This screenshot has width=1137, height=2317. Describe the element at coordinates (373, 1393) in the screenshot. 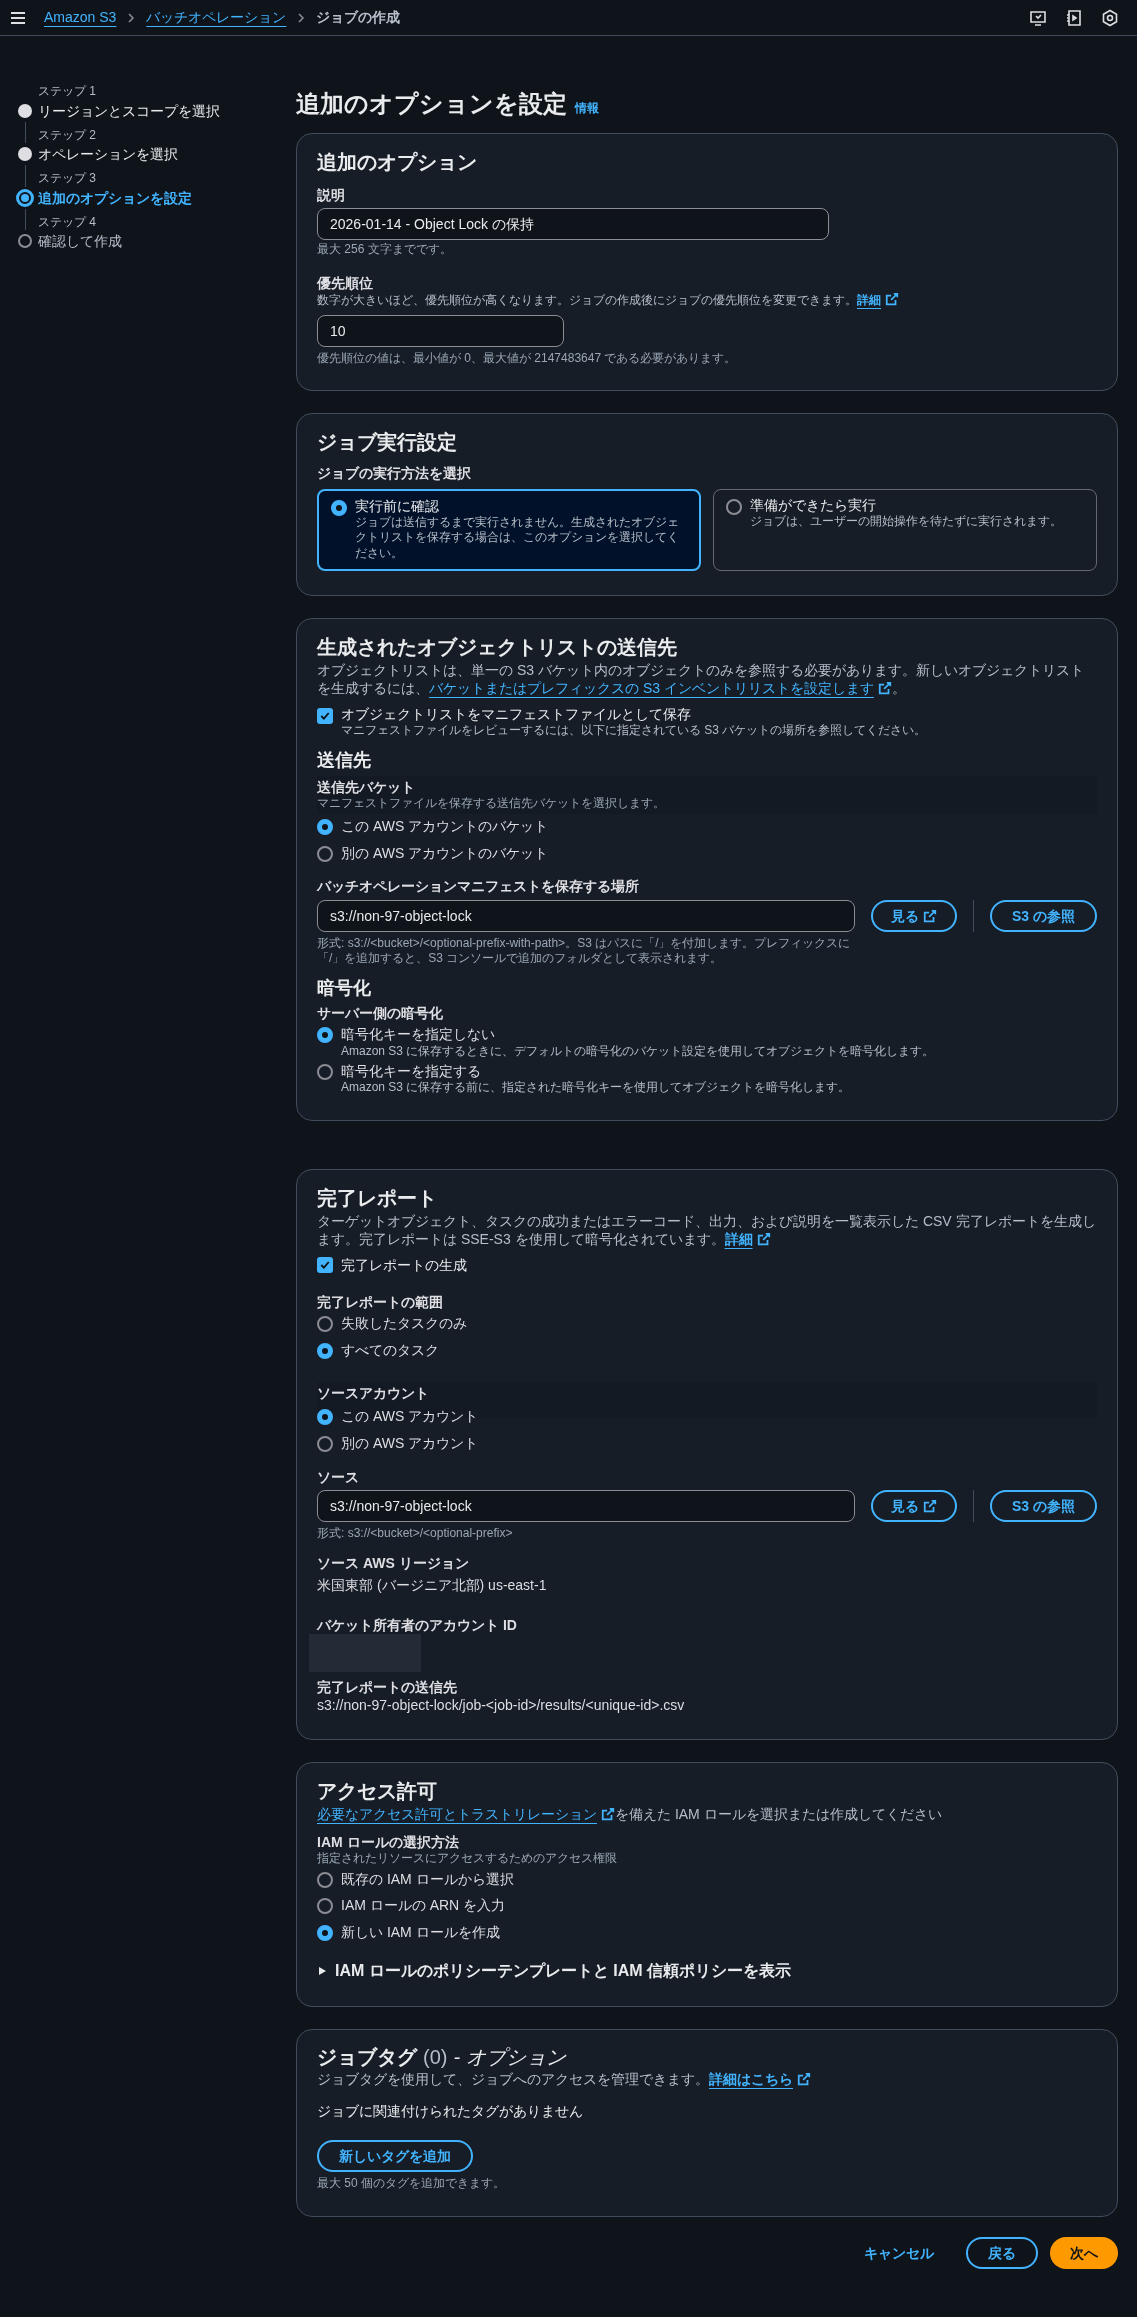

I see `field-label: ソースアカウント` at that location.